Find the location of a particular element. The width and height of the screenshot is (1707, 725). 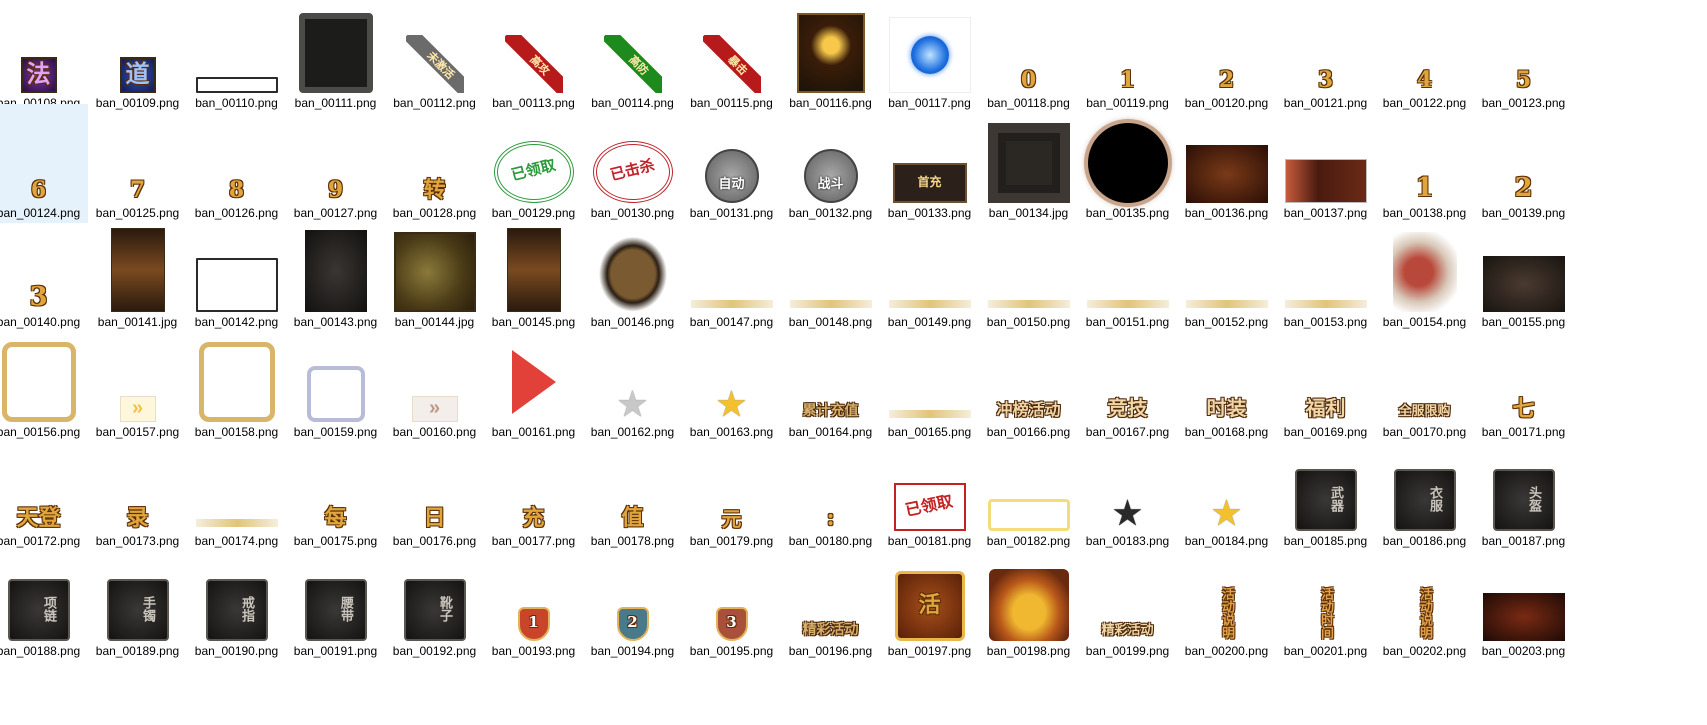

file-item: 元 ban_00179.png is located at coordinates (731, 491).